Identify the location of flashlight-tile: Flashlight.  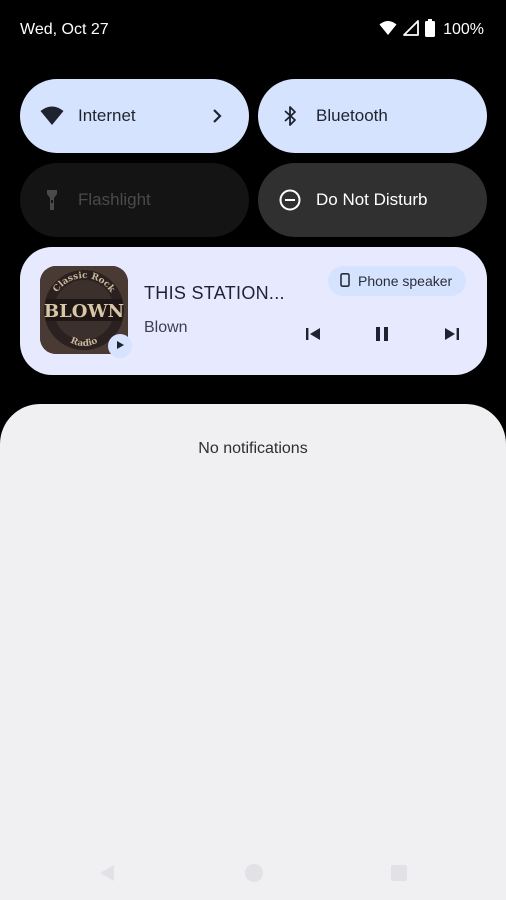
(134, 200).